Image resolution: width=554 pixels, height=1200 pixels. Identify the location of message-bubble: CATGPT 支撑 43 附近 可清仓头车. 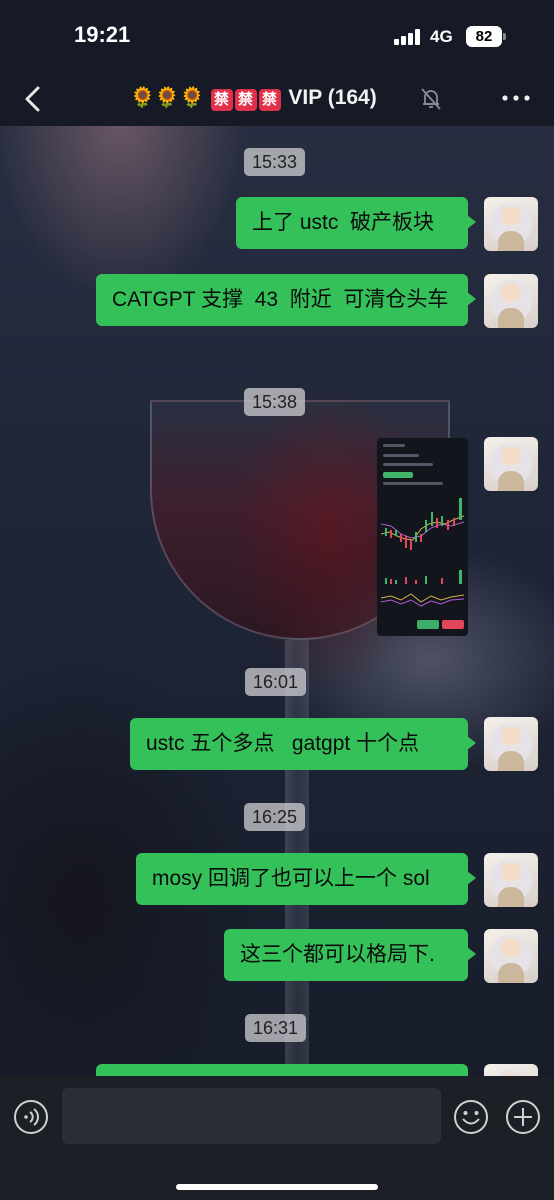
(286, 300).